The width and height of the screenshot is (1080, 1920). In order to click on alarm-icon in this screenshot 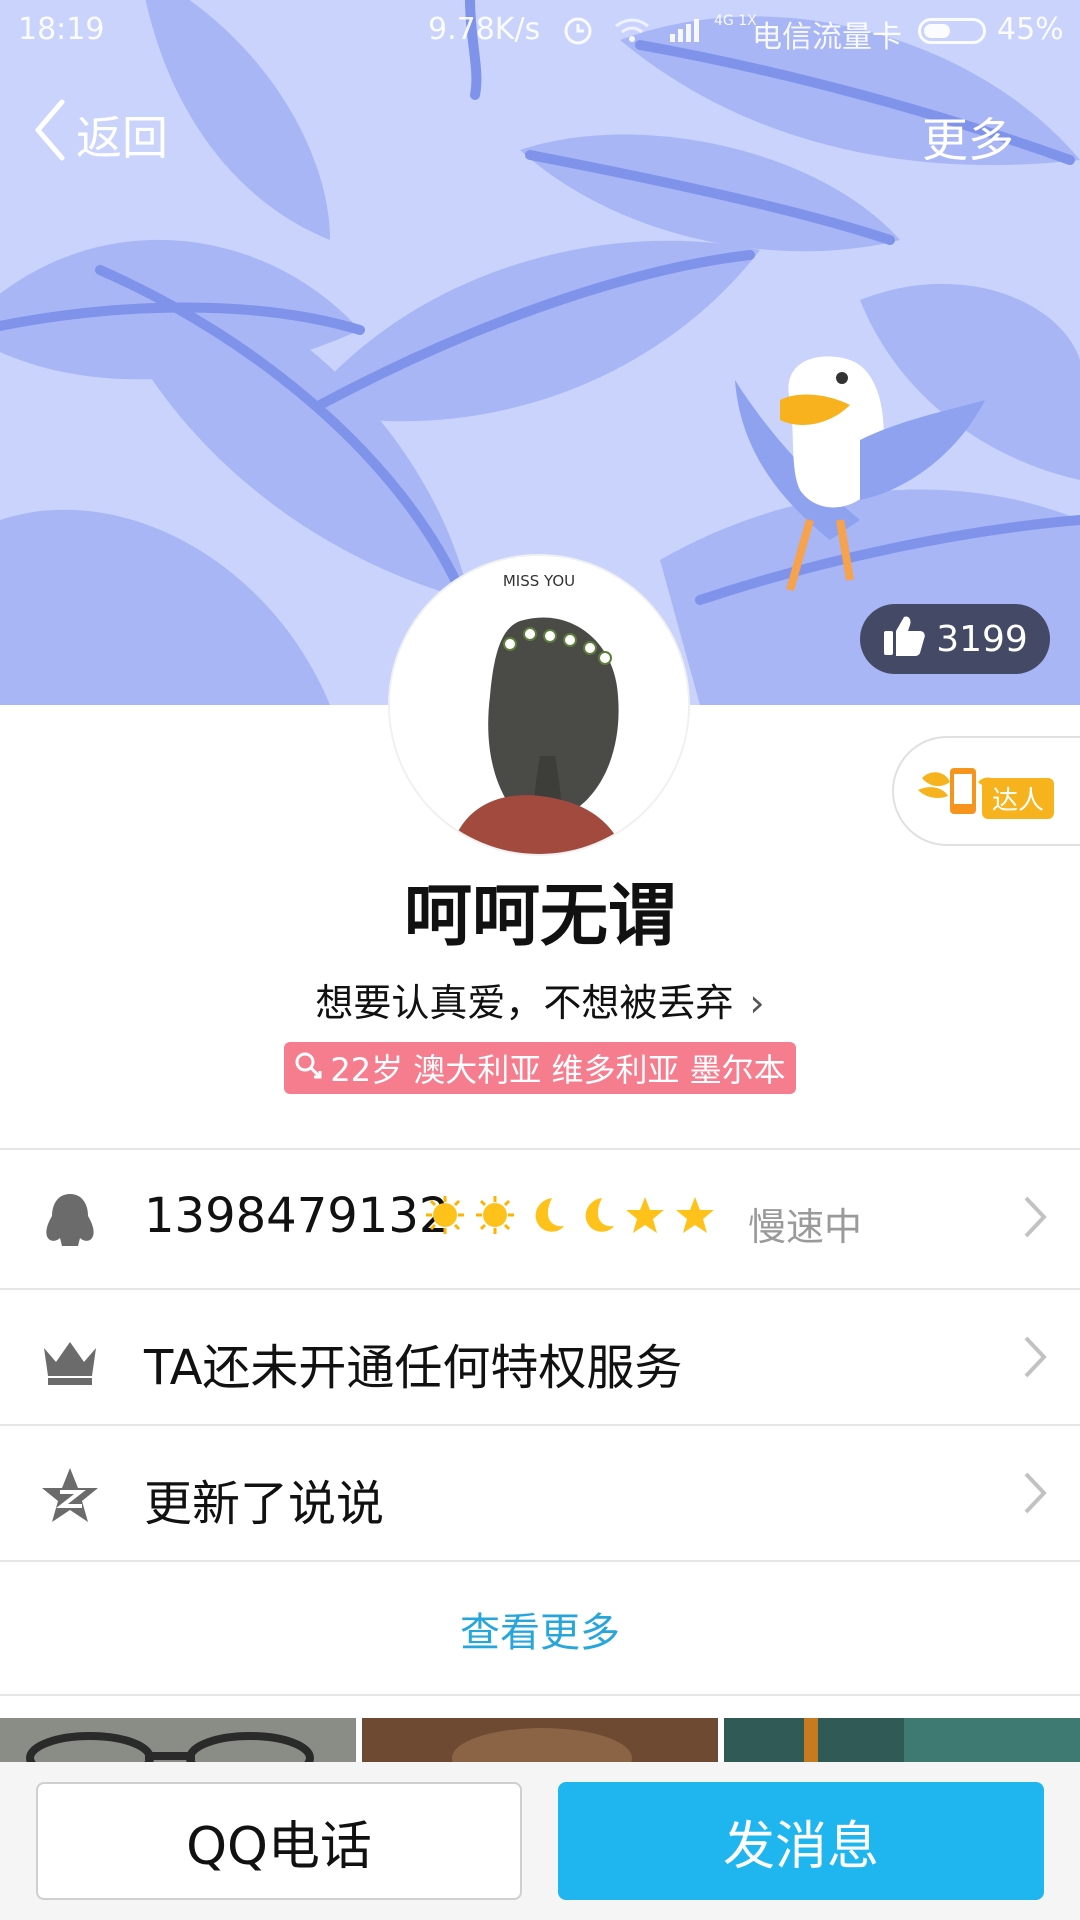, I will do `click(578, 34)`.